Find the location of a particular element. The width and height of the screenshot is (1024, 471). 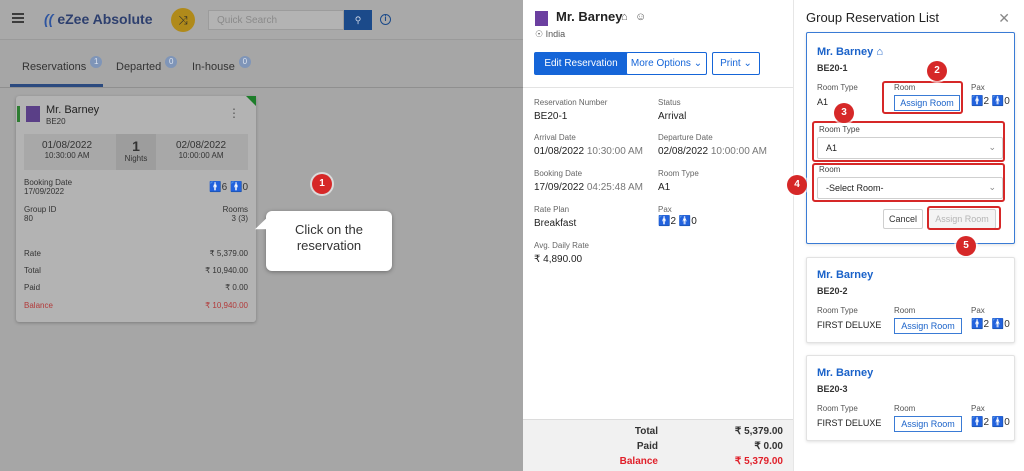

reservation-code: BE20-1 is located at coordinates (832, 68).